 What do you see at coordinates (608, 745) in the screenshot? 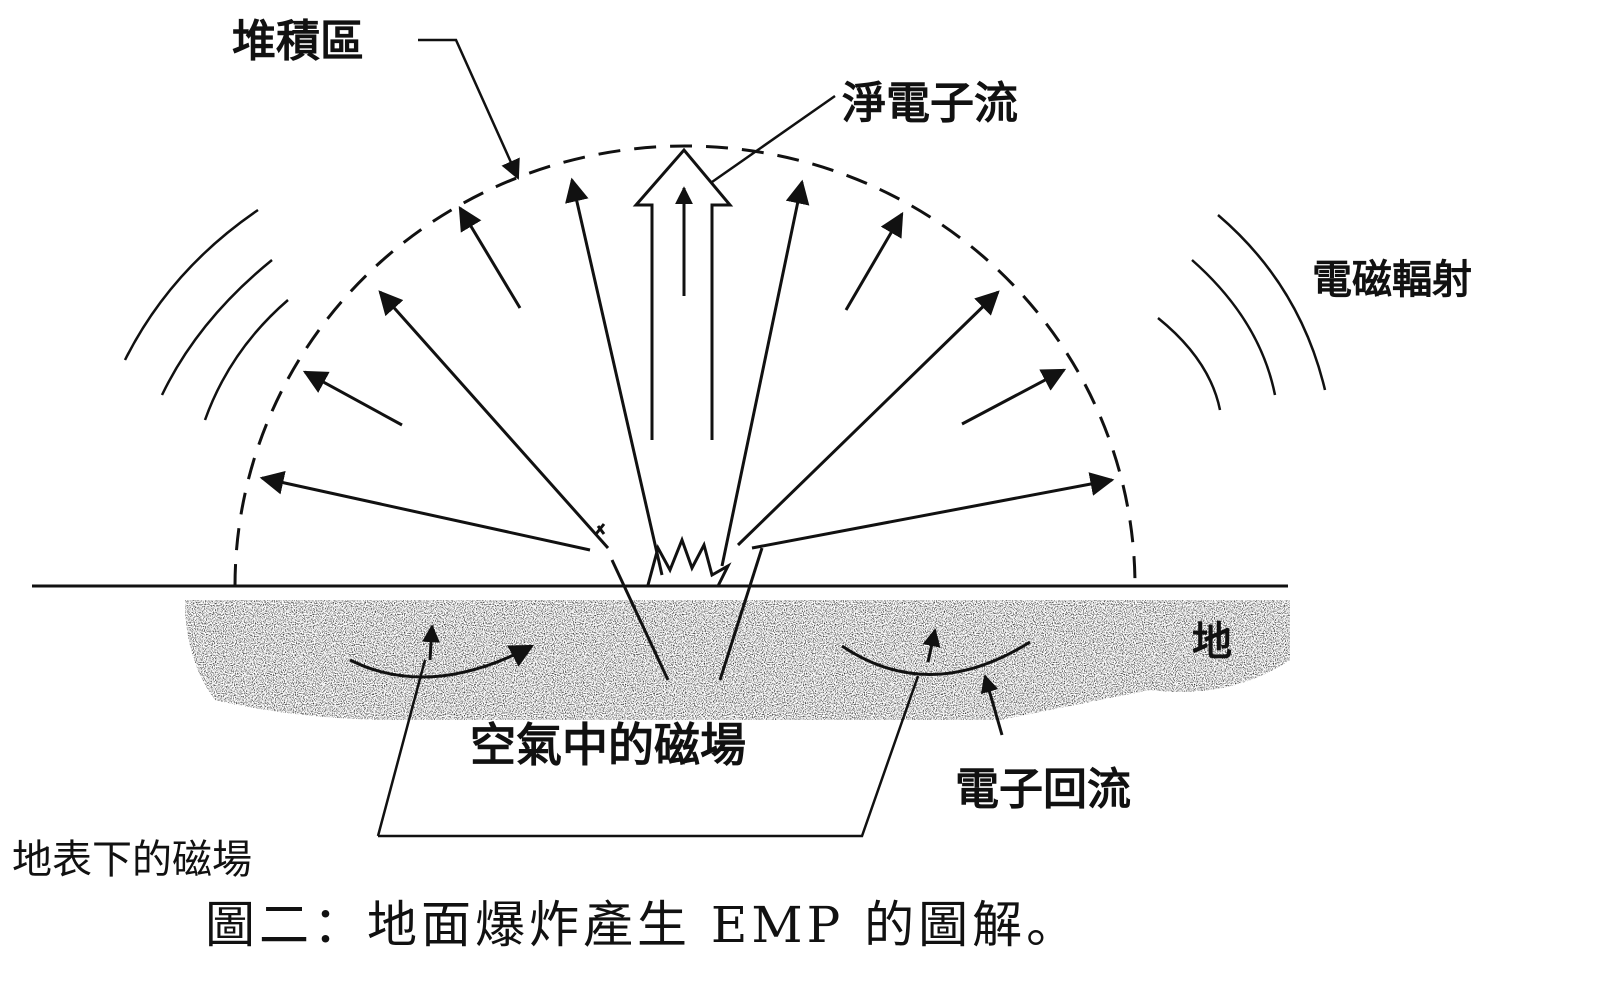
I see `air-magnetic-field-label: 空氣中的磁場` at bounding box center [608, 745].